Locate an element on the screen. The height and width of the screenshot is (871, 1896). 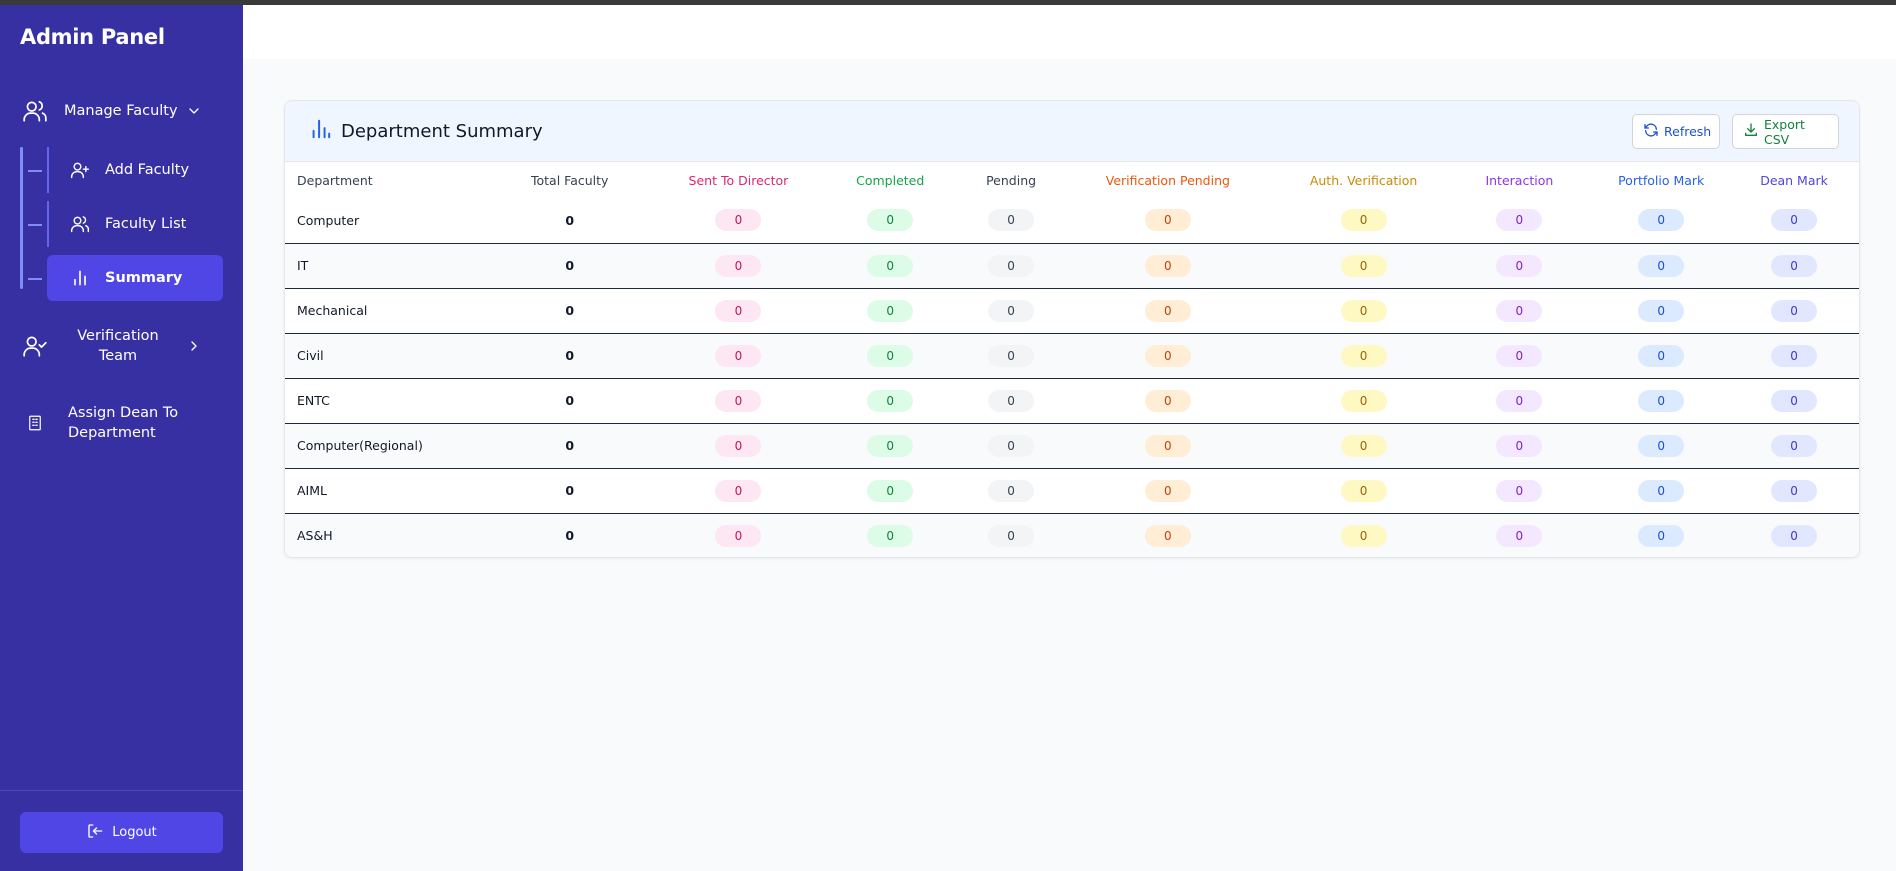
bar-chart-icon is located at coordinates (80, 278).